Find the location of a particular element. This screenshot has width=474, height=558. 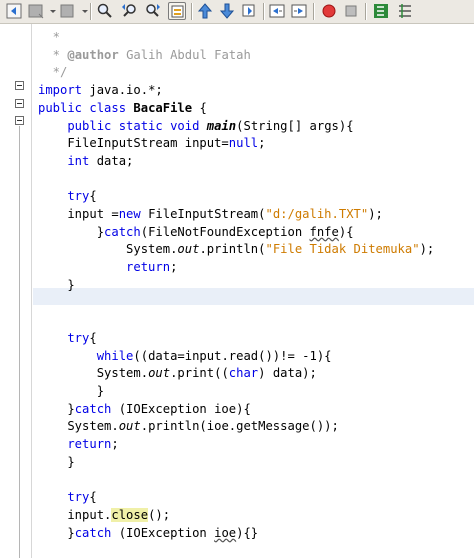

record-icon is located at coordinates (329, 11).